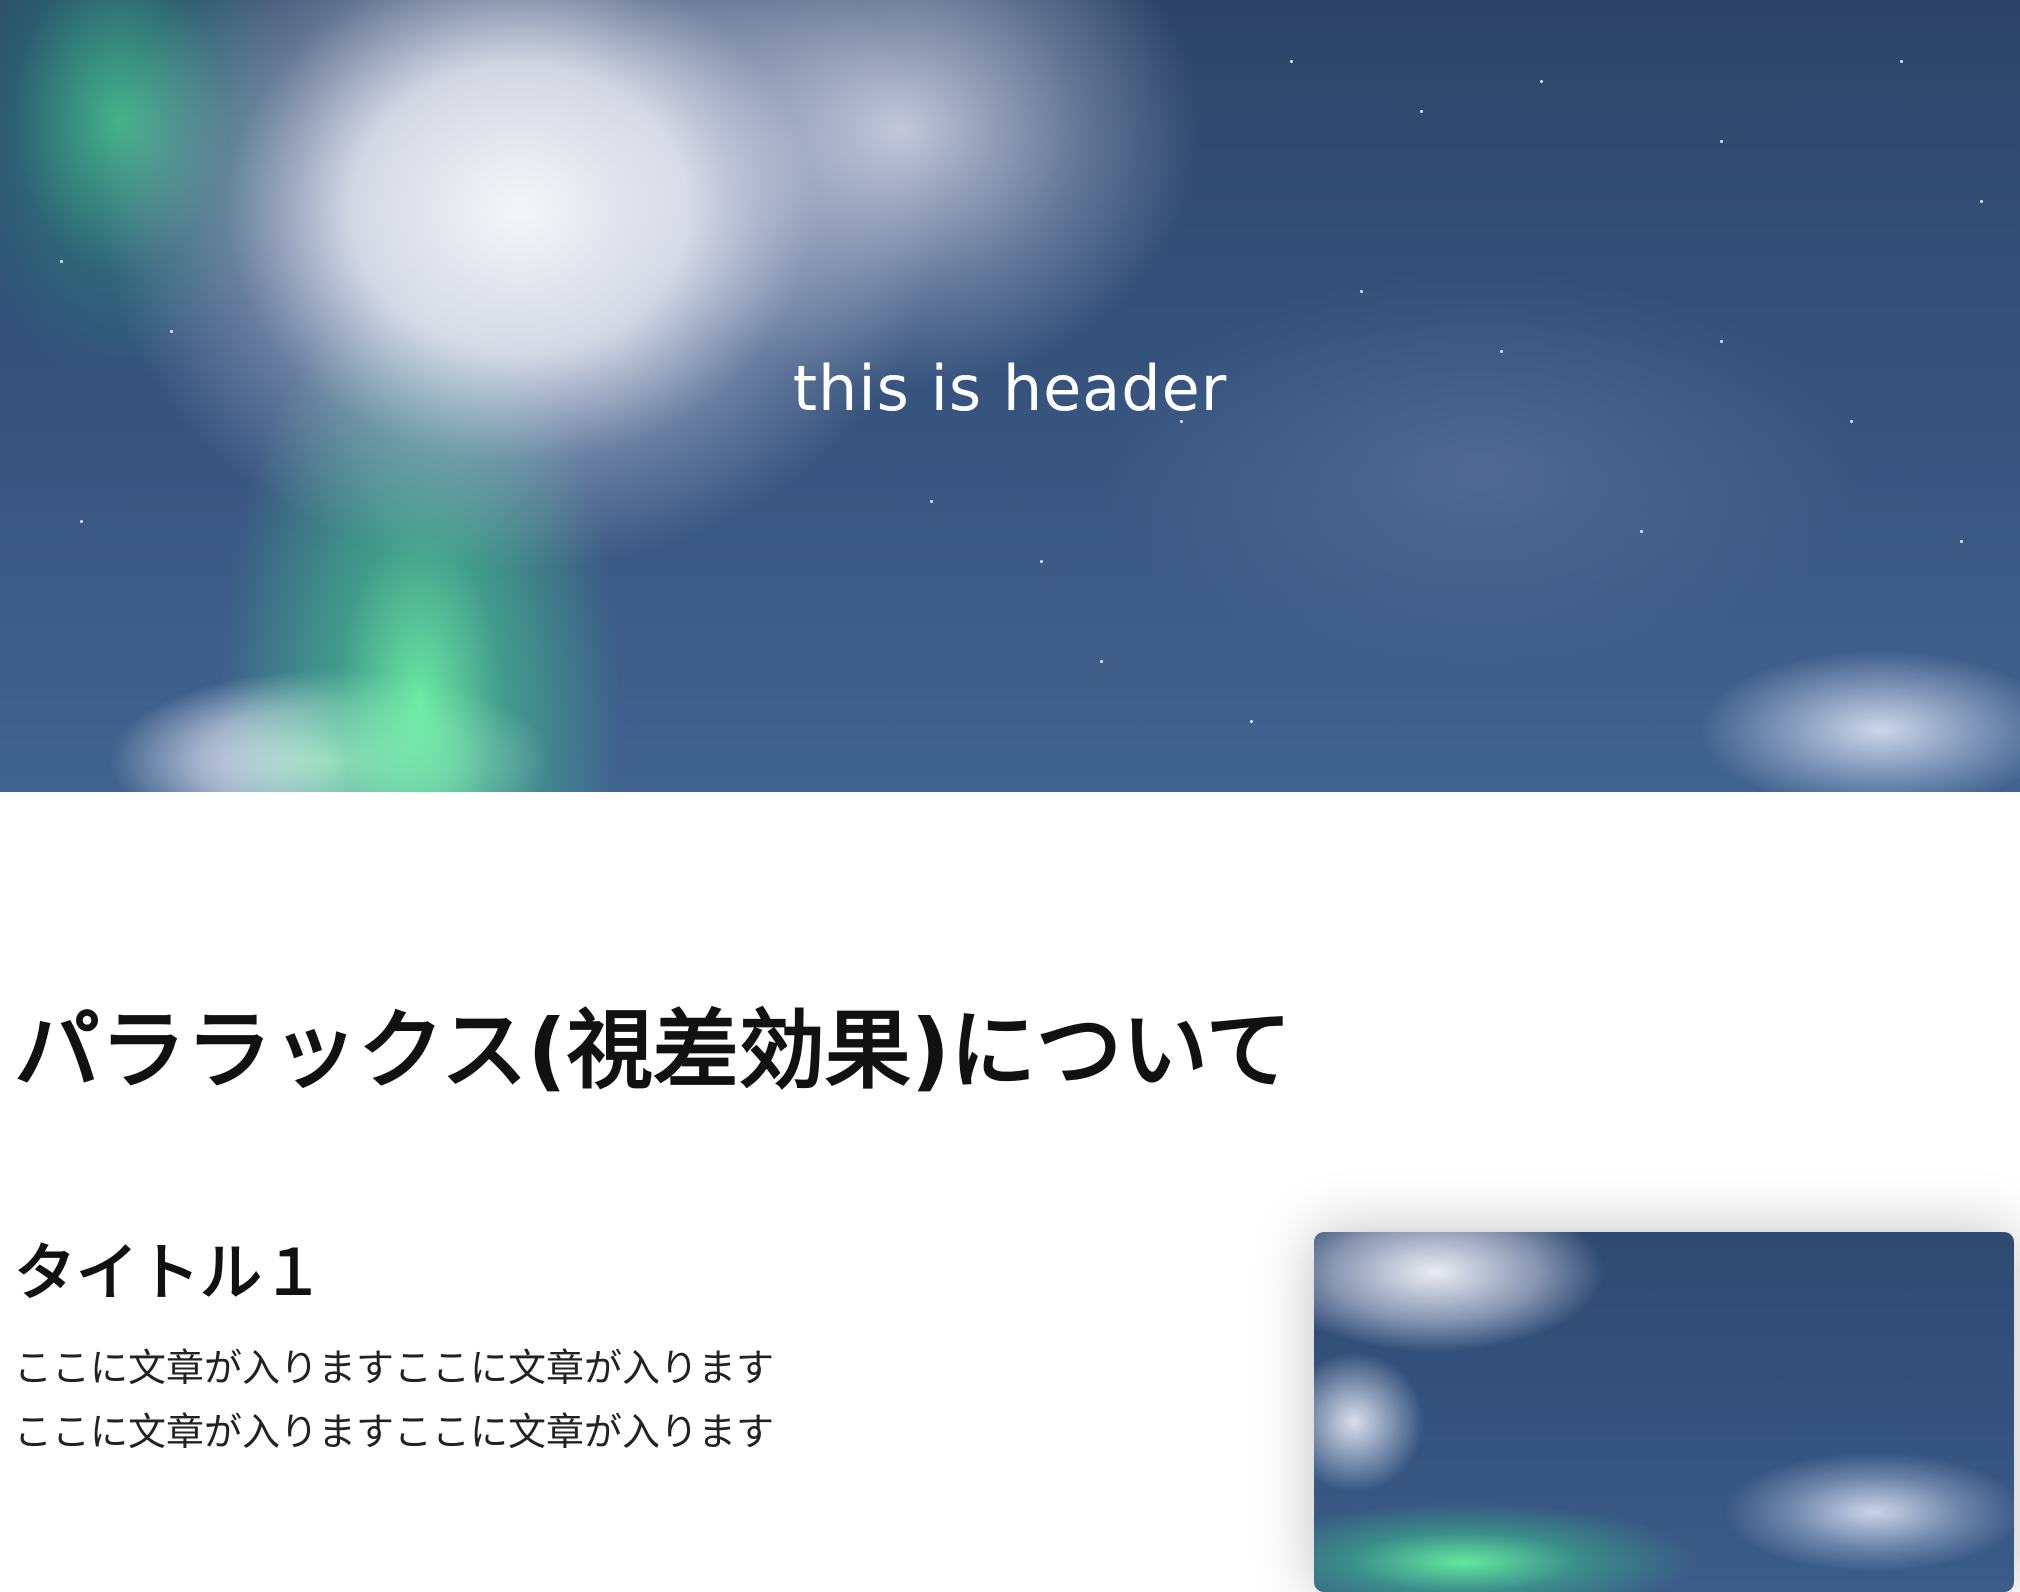  I want to click on section-title: タイトル１, so click(169, 1272).